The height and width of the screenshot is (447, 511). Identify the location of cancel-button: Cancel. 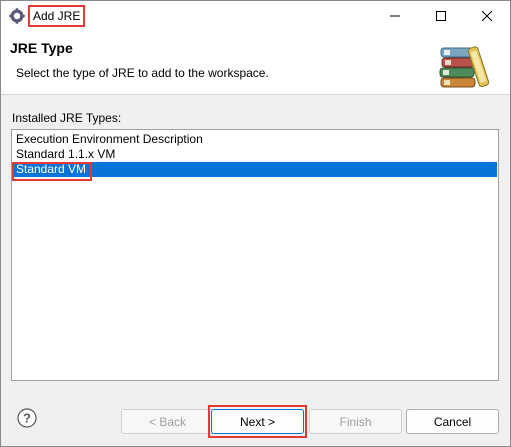
(452, 421).